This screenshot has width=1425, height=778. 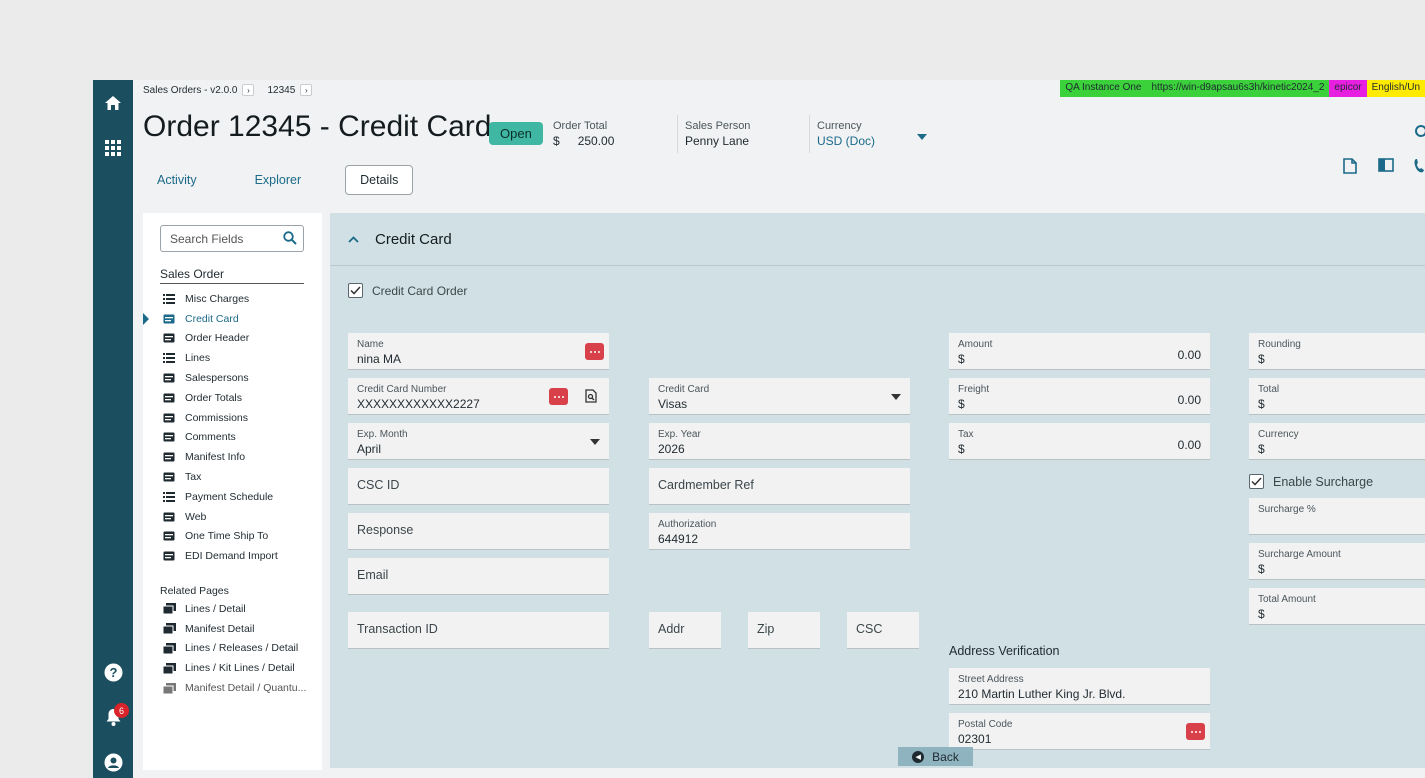 What do you see at coordinates (169, 668) in the screenshot?
I see `pages-icon` at bounding box center [169, 668].